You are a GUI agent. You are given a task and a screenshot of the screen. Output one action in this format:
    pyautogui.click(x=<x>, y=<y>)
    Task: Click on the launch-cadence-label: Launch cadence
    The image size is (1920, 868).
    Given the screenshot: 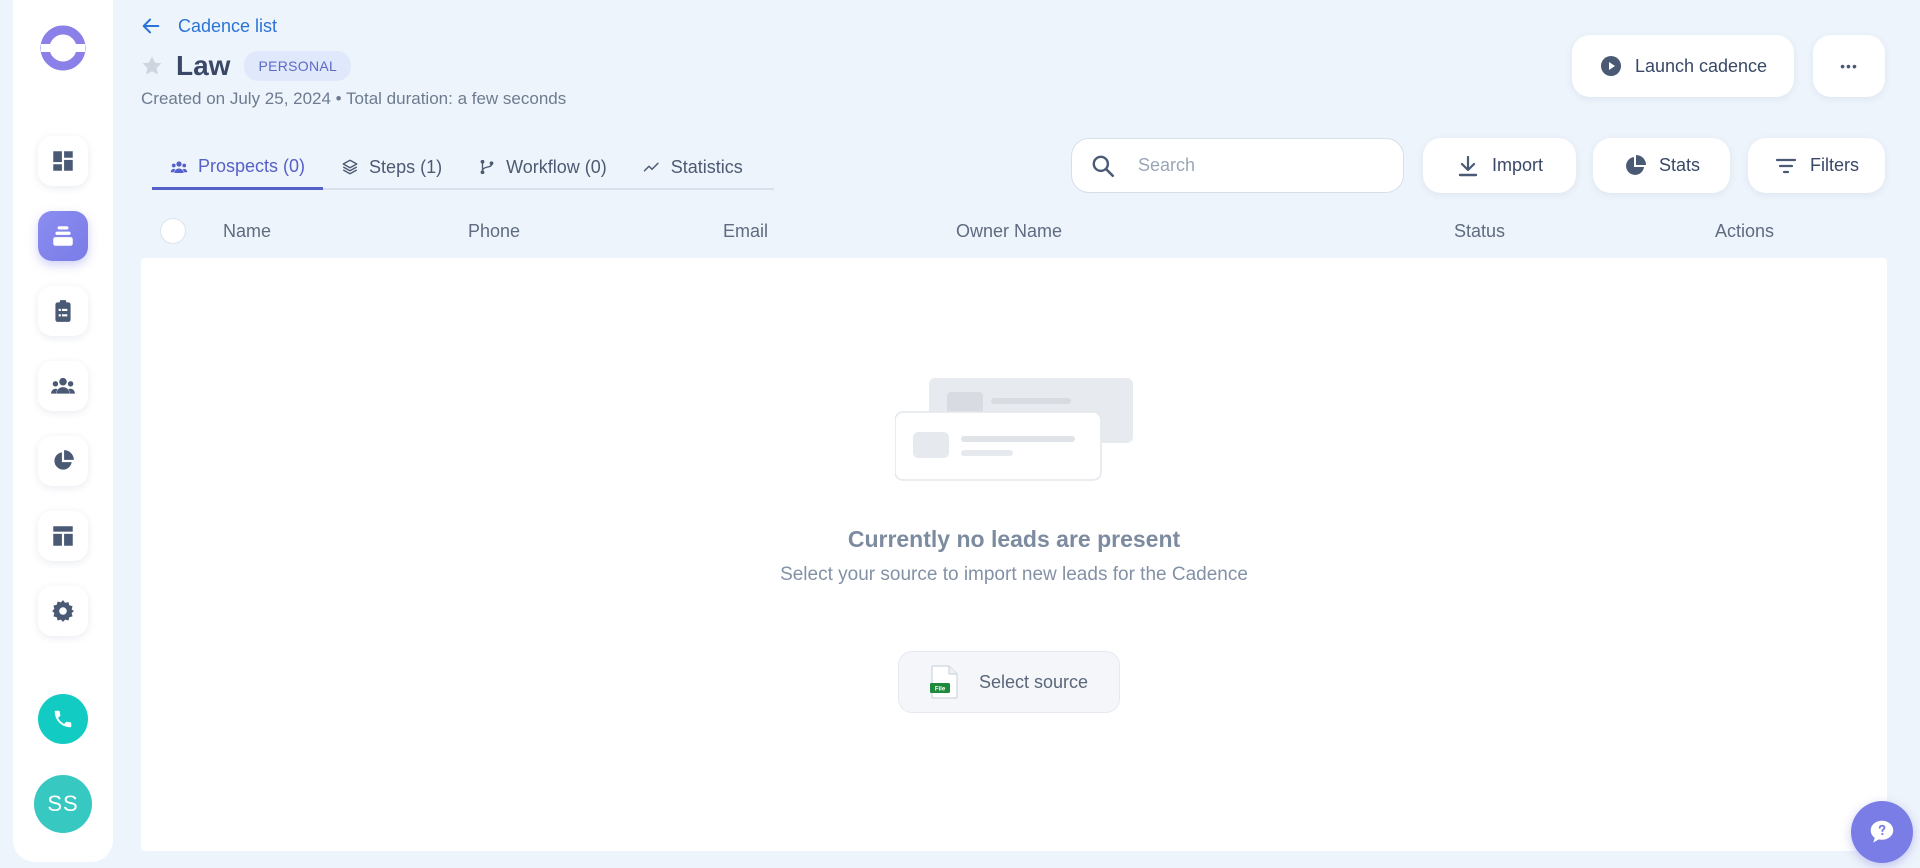 What is the action you would take?
    pyautogui.click(x=1701, y=65)
    